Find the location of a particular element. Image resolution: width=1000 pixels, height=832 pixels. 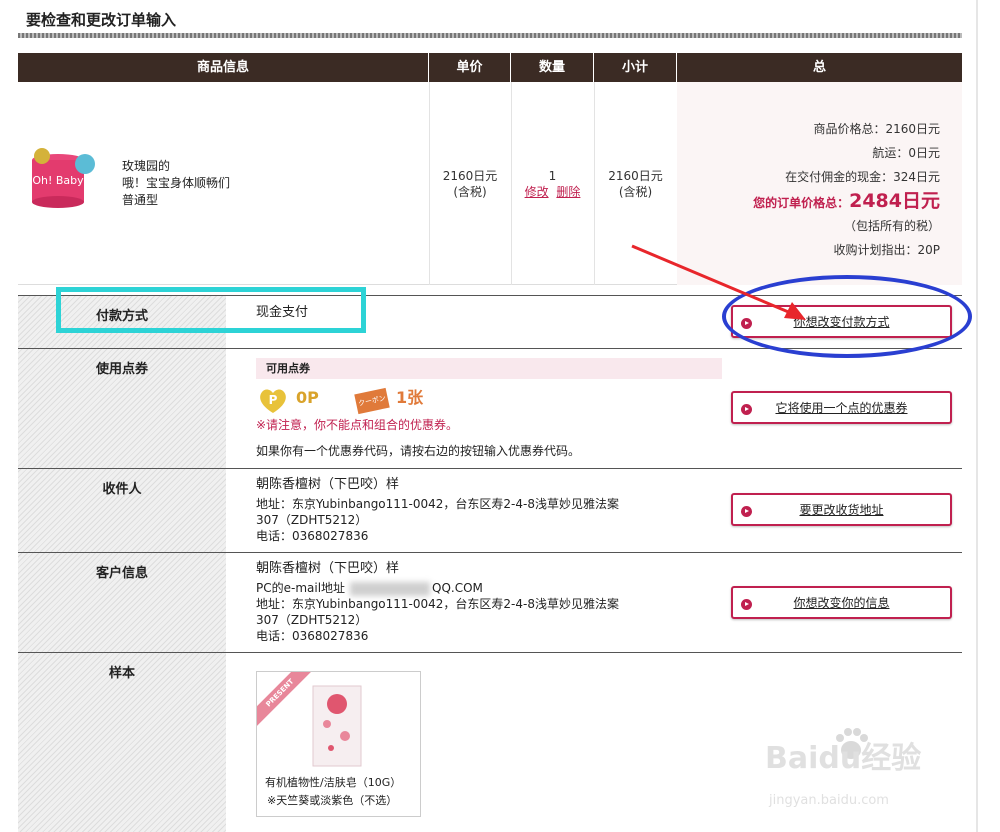

points-p-icon: P is located at coordinates (273, 401).